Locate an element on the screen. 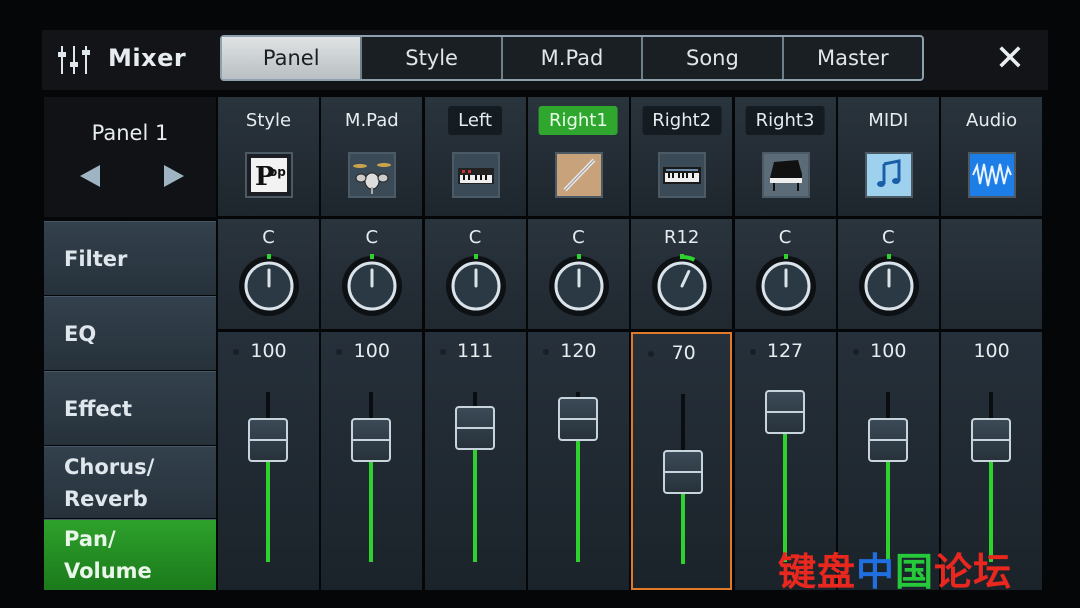 The width and height of the screenshot is (1080, 608). synth-keyboard-icon is located at coordinates (475, 175).